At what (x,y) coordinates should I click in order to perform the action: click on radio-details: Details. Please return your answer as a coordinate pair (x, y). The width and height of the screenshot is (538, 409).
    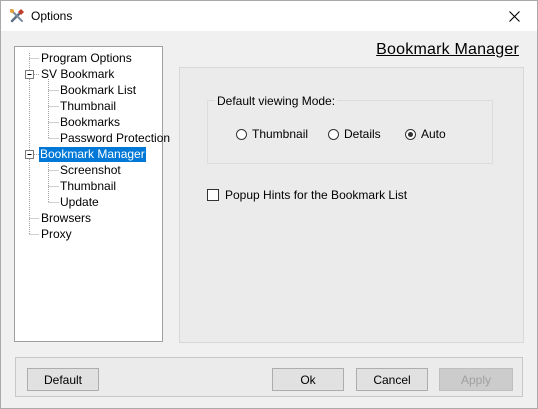
    Looking at the image, I should click on (354, 134).